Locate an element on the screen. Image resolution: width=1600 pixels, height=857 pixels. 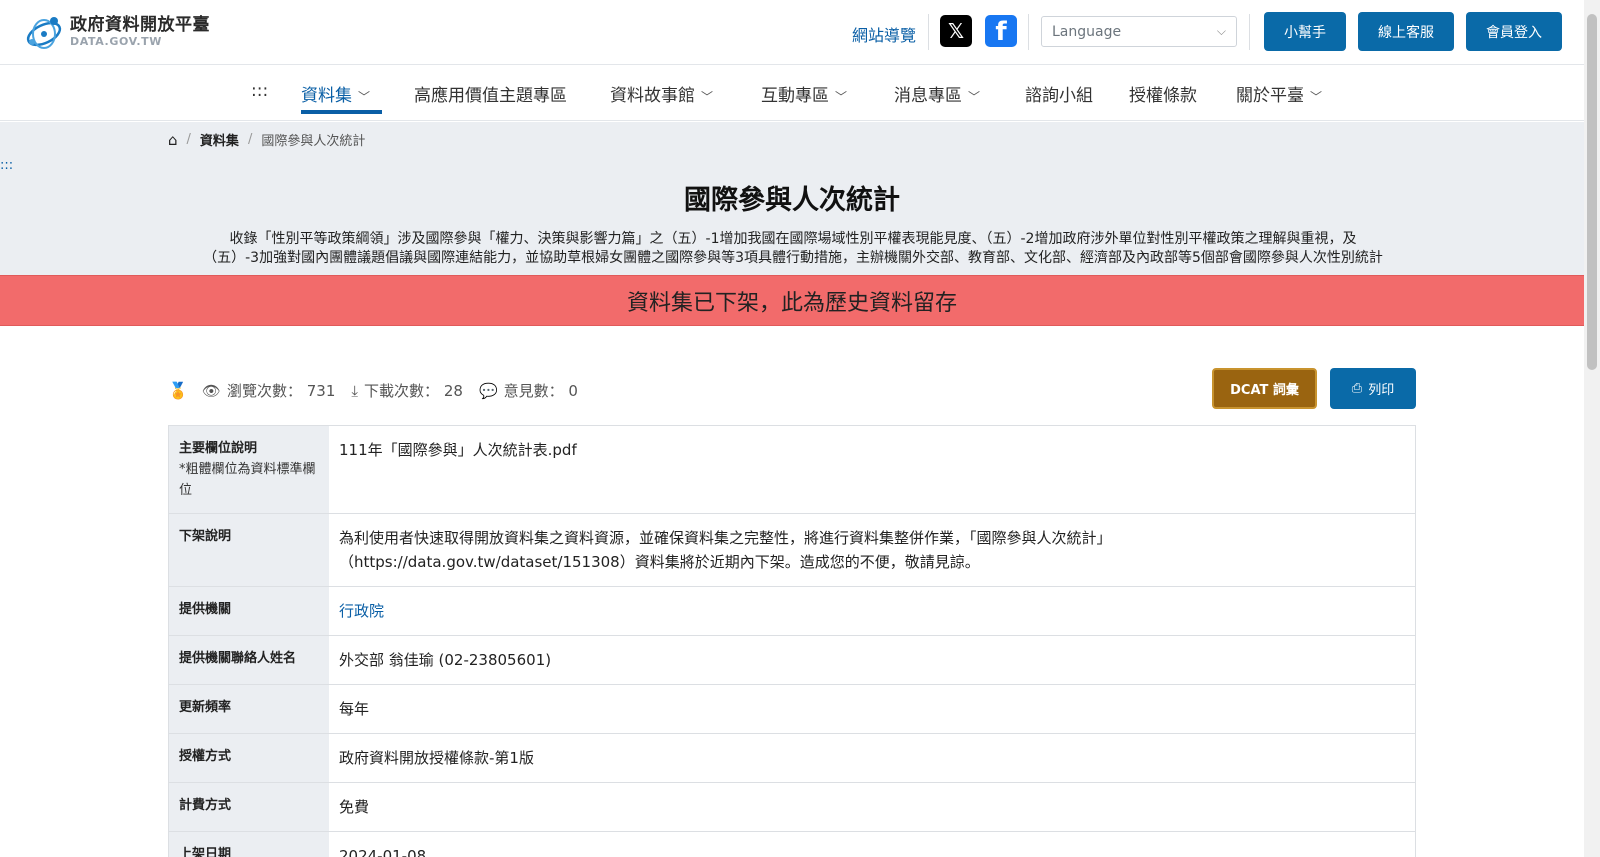
nav-item-interactive: 互動專區 ﹀ is located at coordinates (804, 93).